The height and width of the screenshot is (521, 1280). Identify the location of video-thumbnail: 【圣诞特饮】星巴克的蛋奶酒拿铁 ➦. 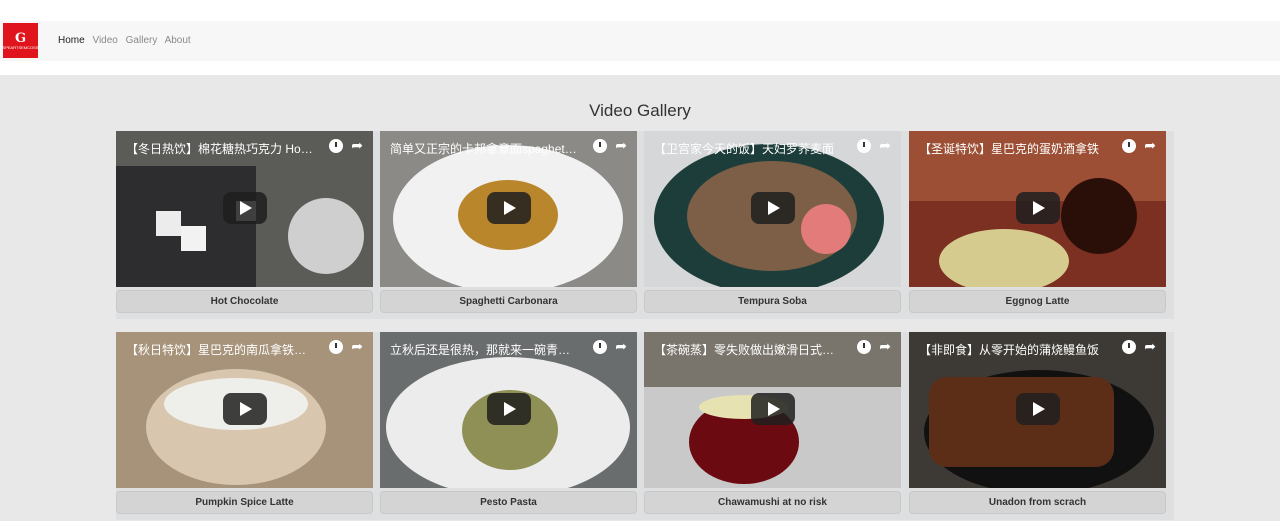
(1037, 209).